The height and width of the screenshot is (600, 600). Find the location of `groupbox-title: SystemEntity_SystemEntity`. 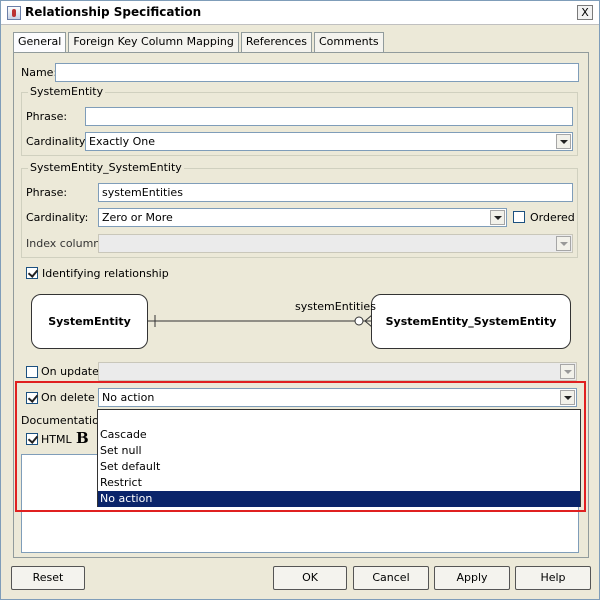

groupbox-title: SystemEntity_SystemEntity is located at coordinates (106, 167).